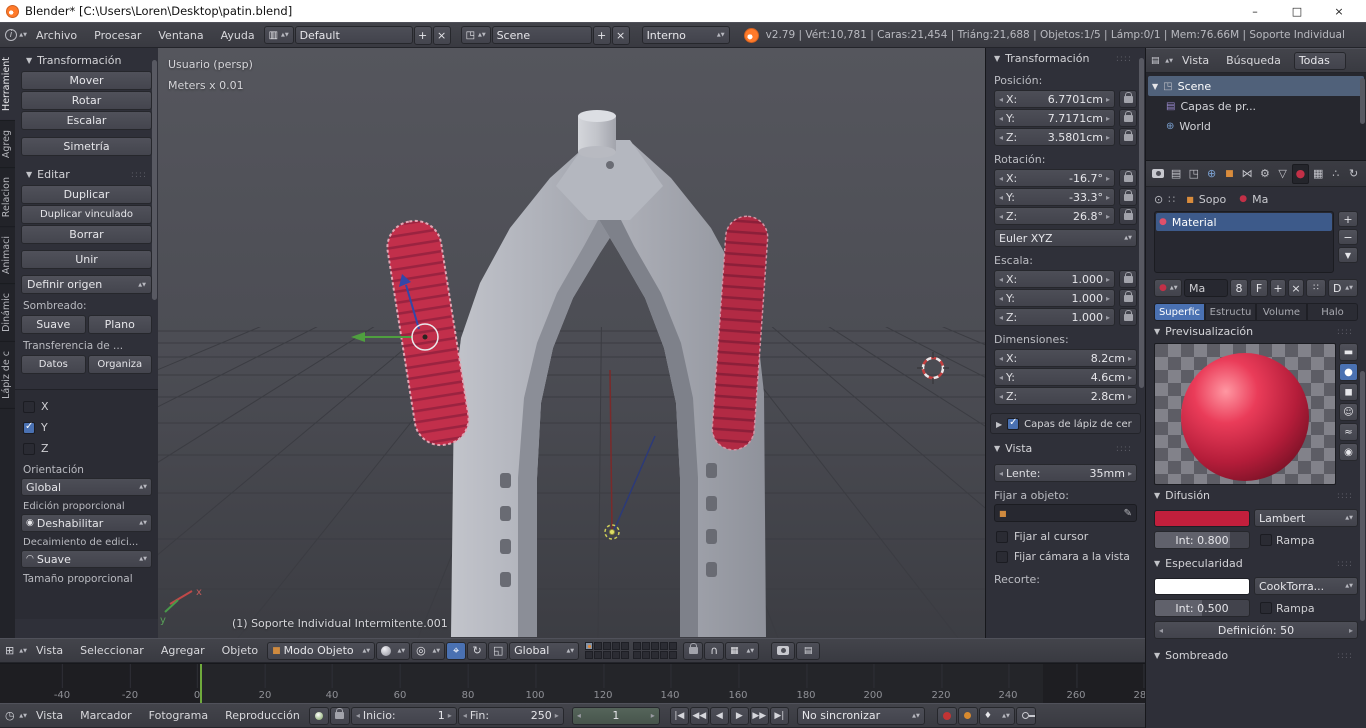 The height and width of the screenshot is (728, 1366). I want to click on fake-user-button: F, so click(1259, 288).